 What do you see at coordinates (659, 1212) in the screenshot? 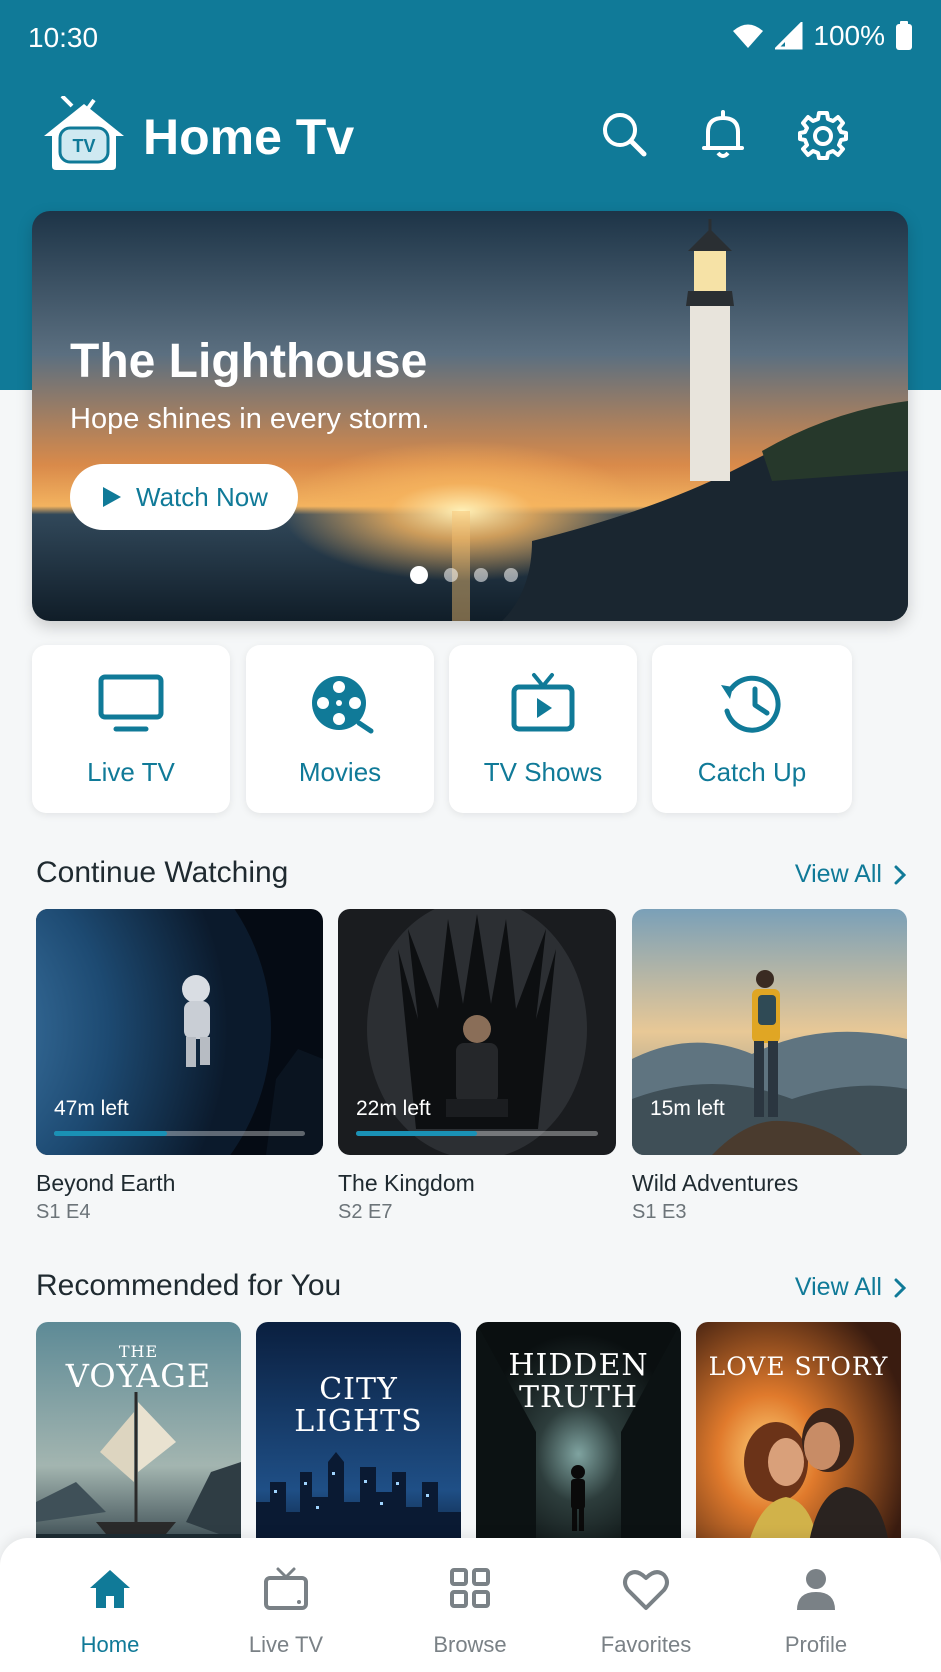
I see `episode-label: S1 E3` at bounding box center [659, 1212].